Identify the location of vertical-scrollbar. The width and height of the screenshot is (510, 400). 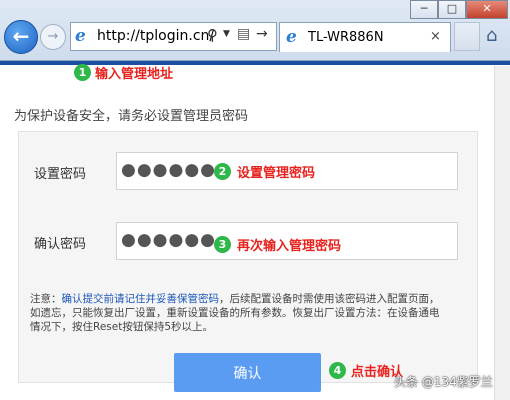
(502, 233).